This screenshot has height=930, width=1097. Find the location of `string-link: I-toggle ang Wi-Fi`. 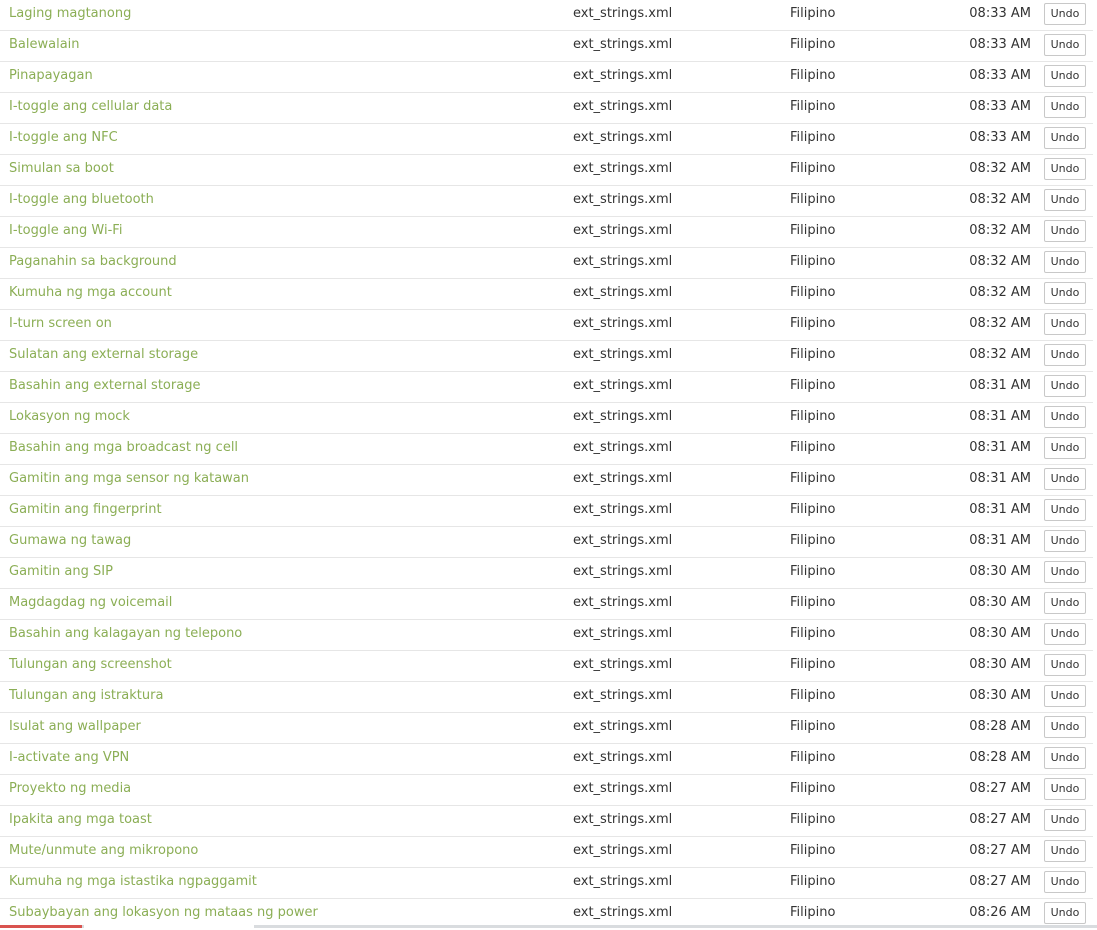

string-link: I-toggle ang Wi-Fi is located at coordinates (65, 231).